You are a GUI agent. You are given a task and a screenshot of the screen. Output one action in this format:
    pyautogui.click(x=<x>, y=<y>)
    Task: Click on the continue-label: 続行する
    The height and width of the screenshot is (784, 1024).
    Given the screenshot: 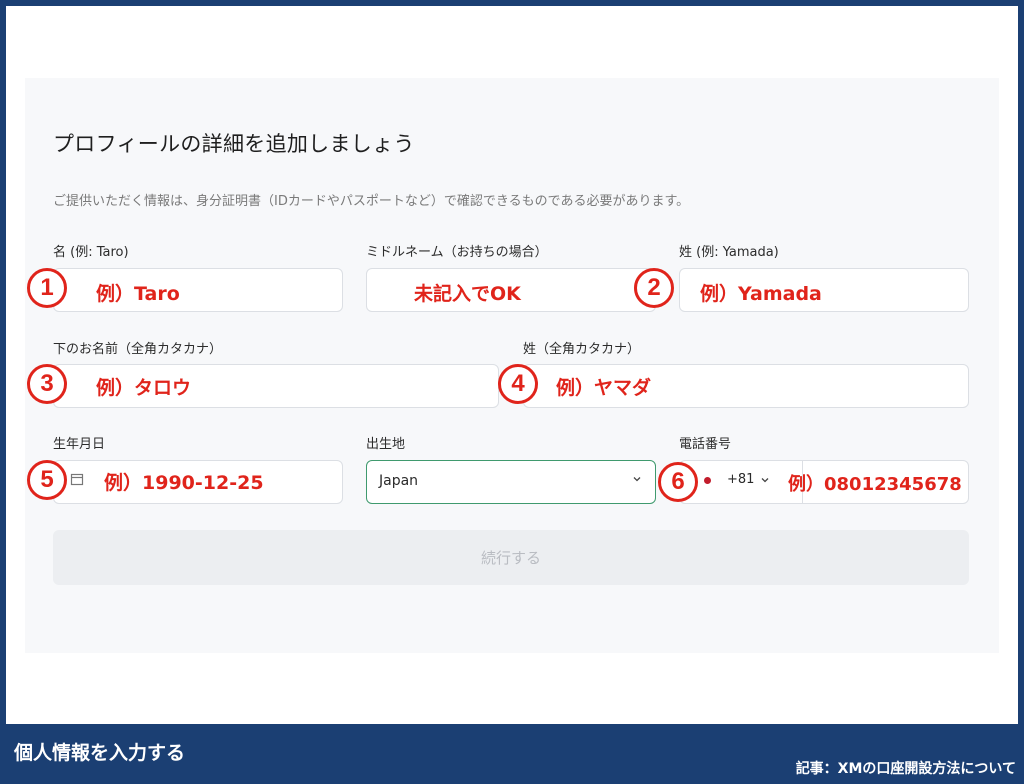 What is the action you would take?
    pyautogui.click(x=510, y=558)
    